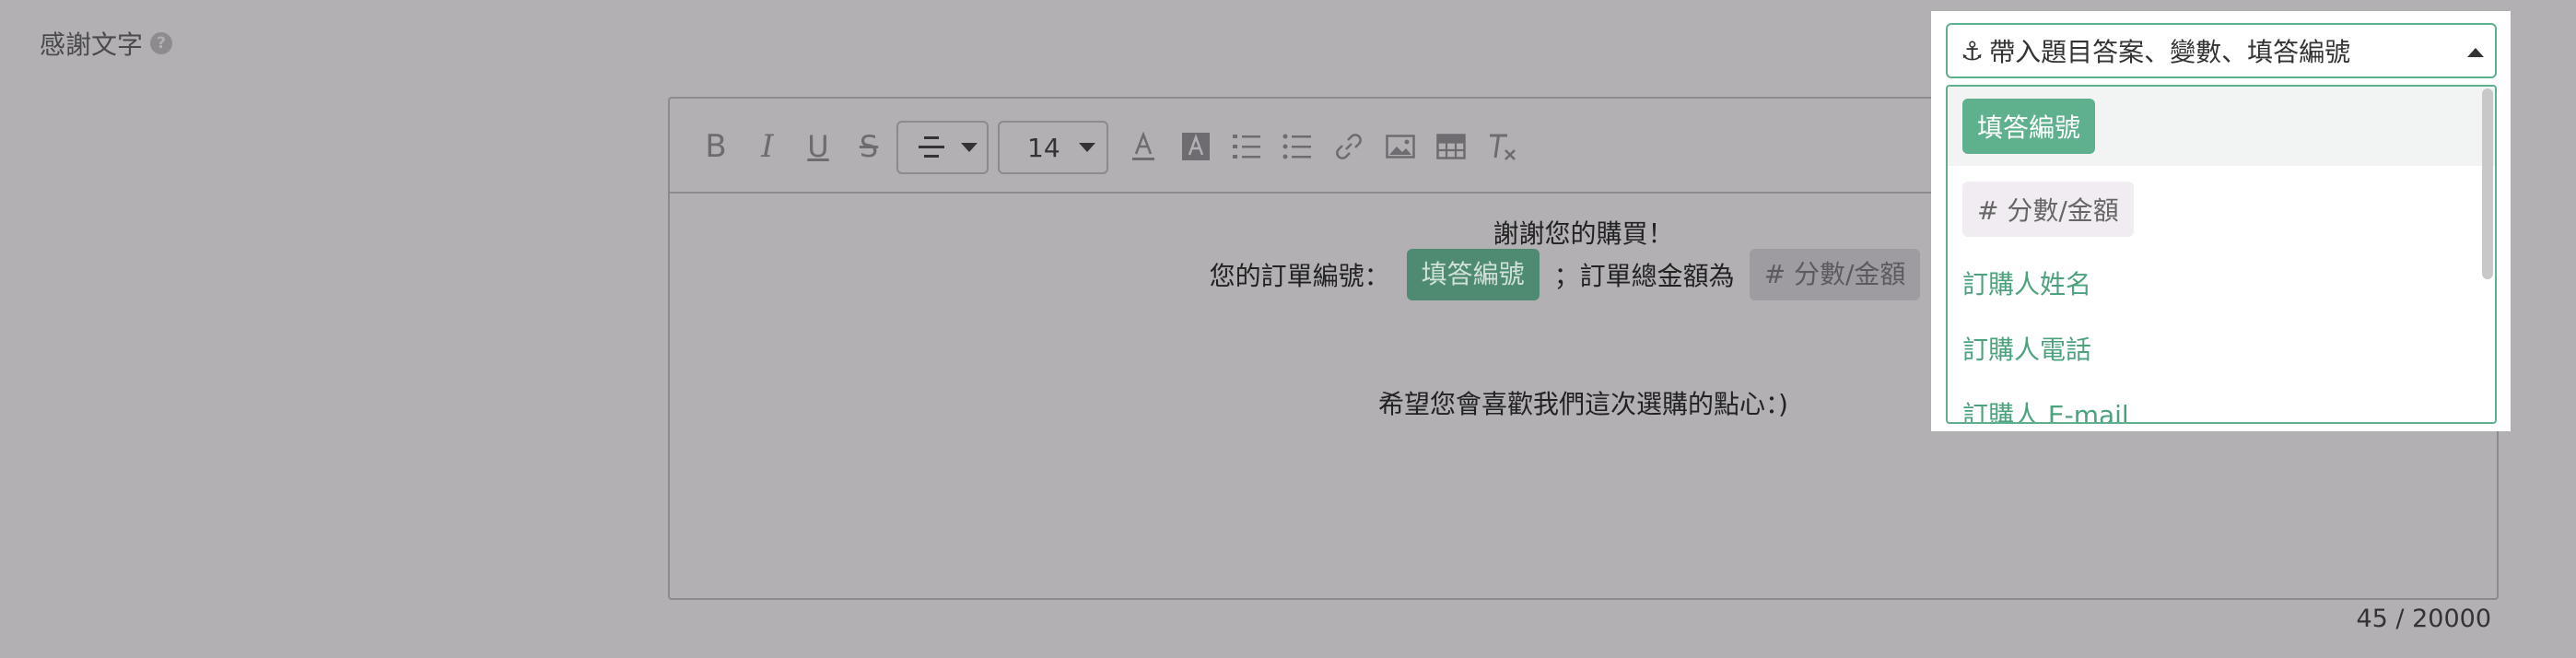  I want to click on content-text: ；訂單總金額為, so click(1644, 276).